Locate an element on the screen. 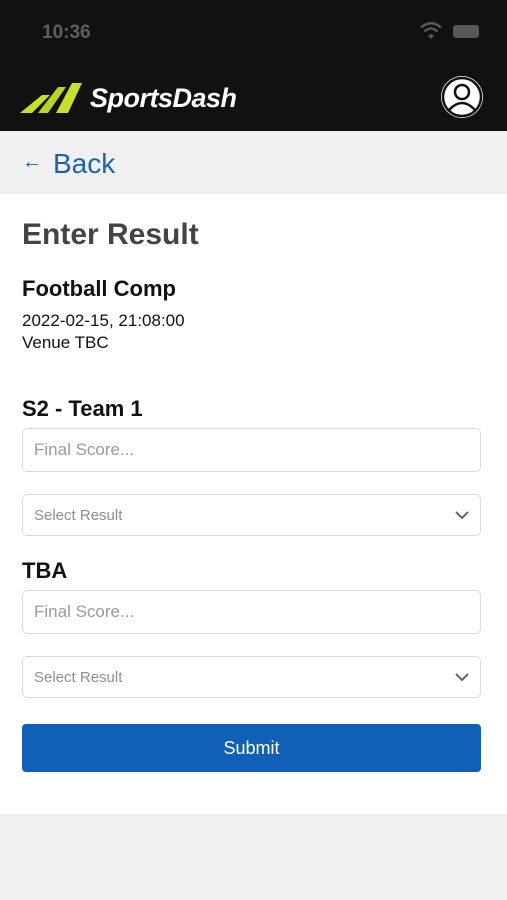 This screenshot has width=507, height=900. user-circle-icon is located at coordinates (462, 97).